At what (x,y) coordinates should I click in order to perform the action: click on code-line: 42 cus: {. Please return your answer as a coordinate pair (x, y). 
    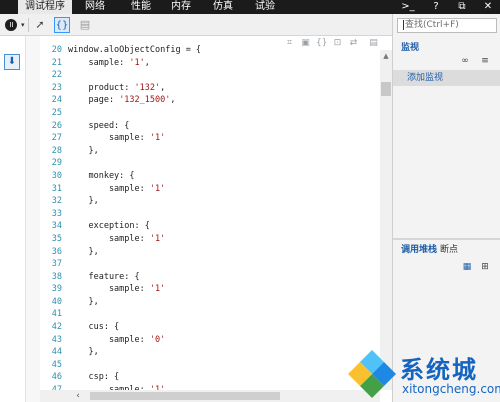
    Looking at the image, I should click on (210, 327).